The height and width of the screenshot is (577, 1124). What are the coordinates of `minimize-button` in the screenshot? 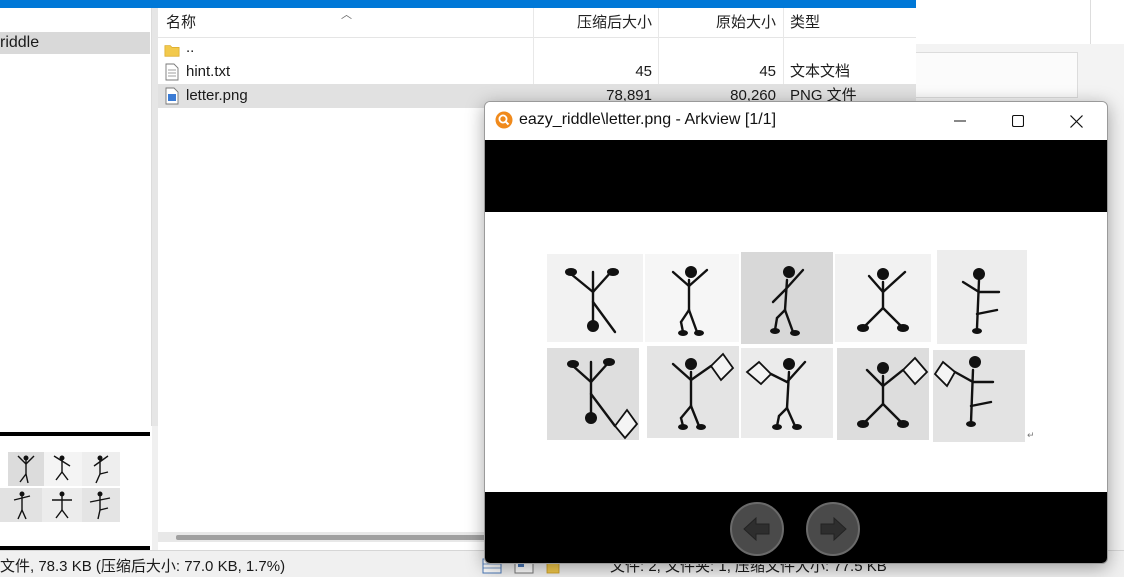 It's located at (960, 121).